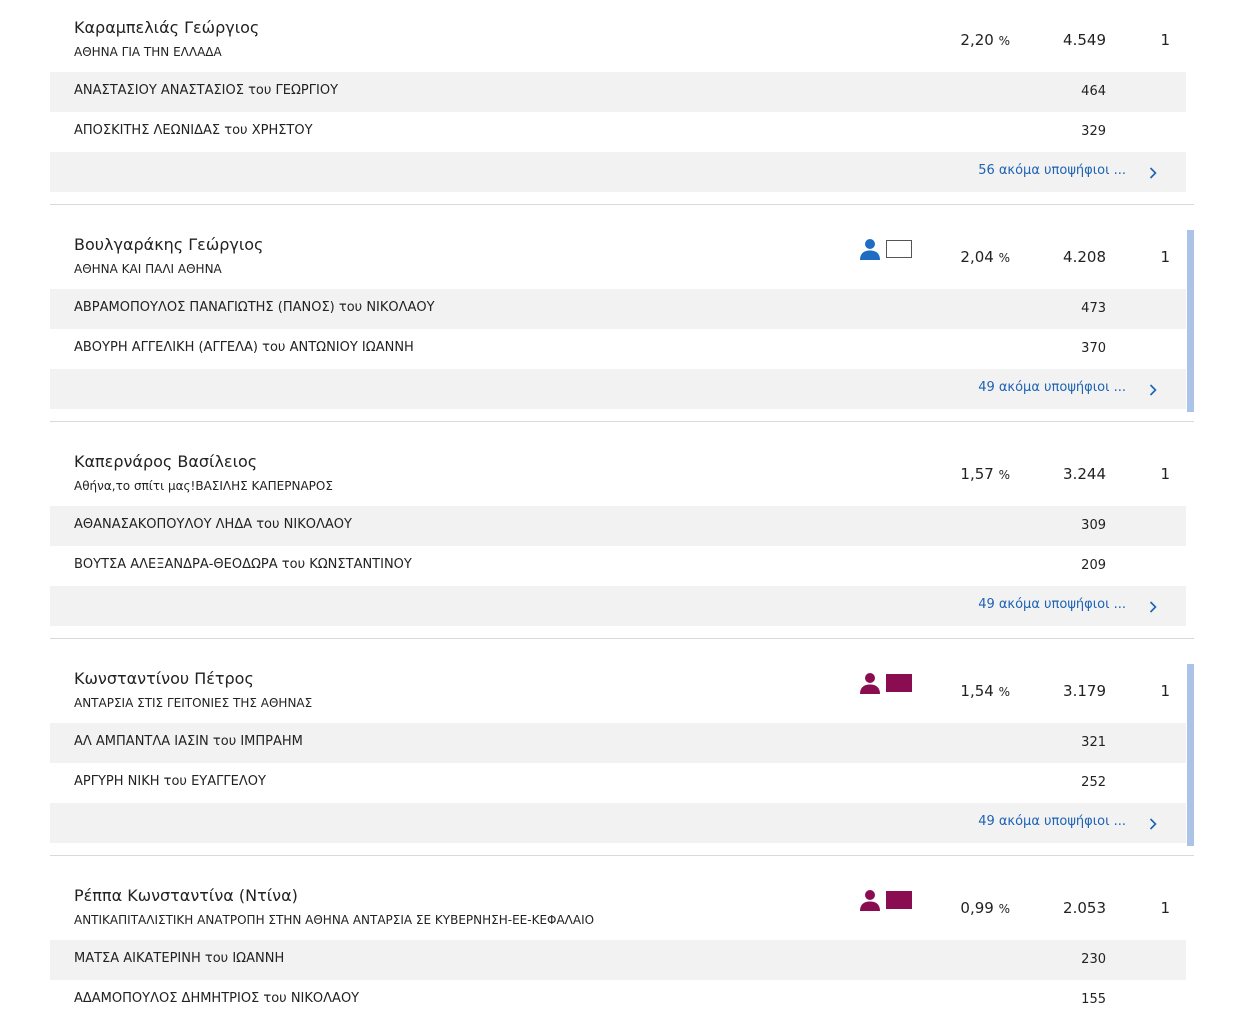 The height and width of the screenshot is (1020, 1242). Describe the element at coordinates (618, 783) in the screenshot. I see `candidate-row: ΑΡΓΥΡΗ ΝΙΚΗ του ΕΥΑΓΓΕΛΟΥ 252` at that location.